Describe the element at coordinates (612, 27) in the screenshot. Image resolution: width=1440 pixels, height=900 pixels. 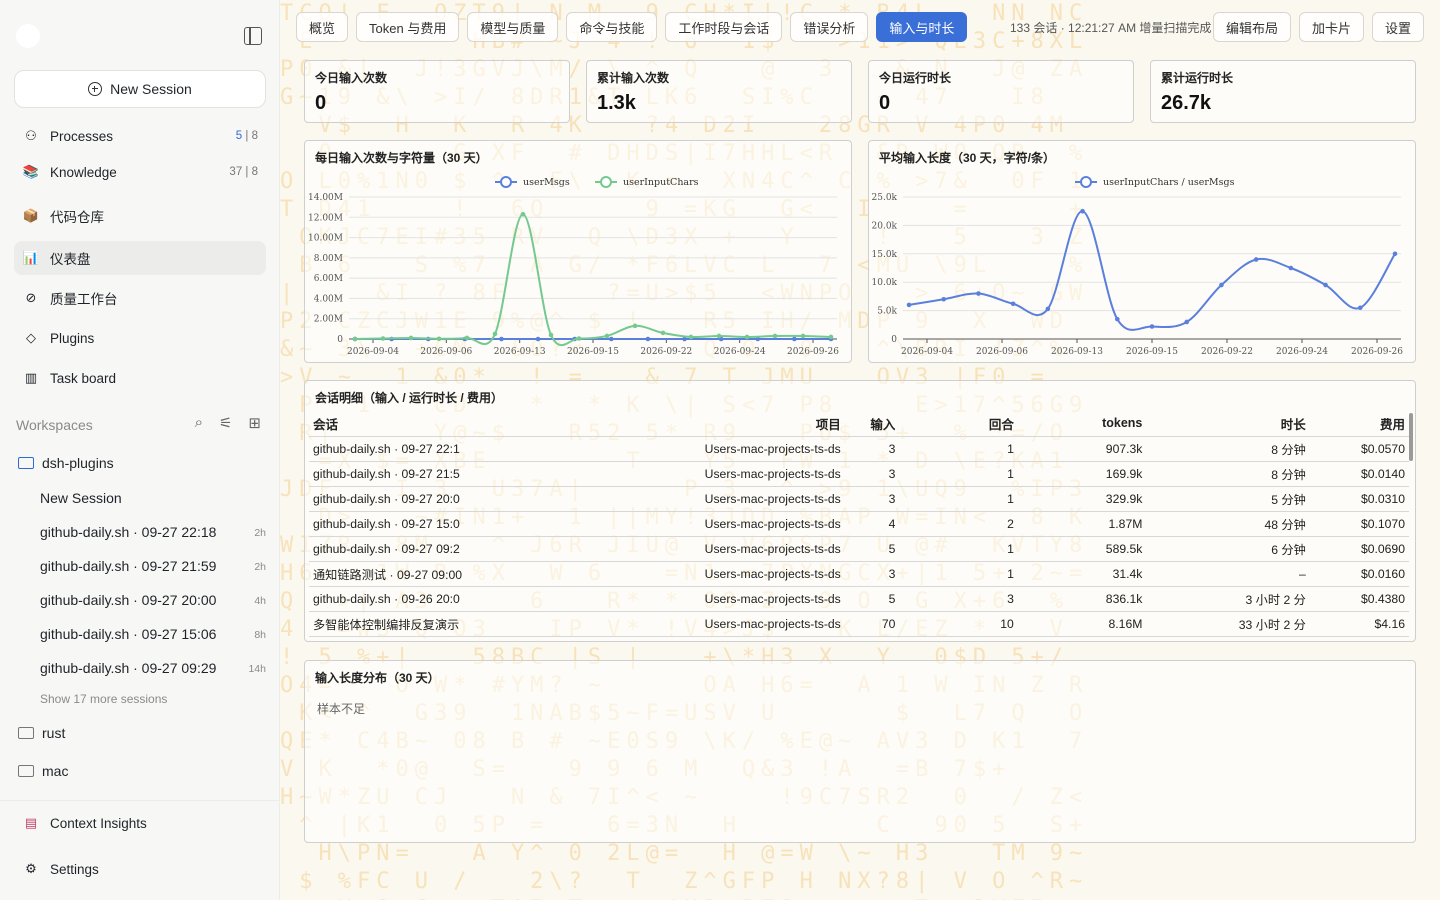
I see `tab-commands-skills: 命令与技能` at that location.